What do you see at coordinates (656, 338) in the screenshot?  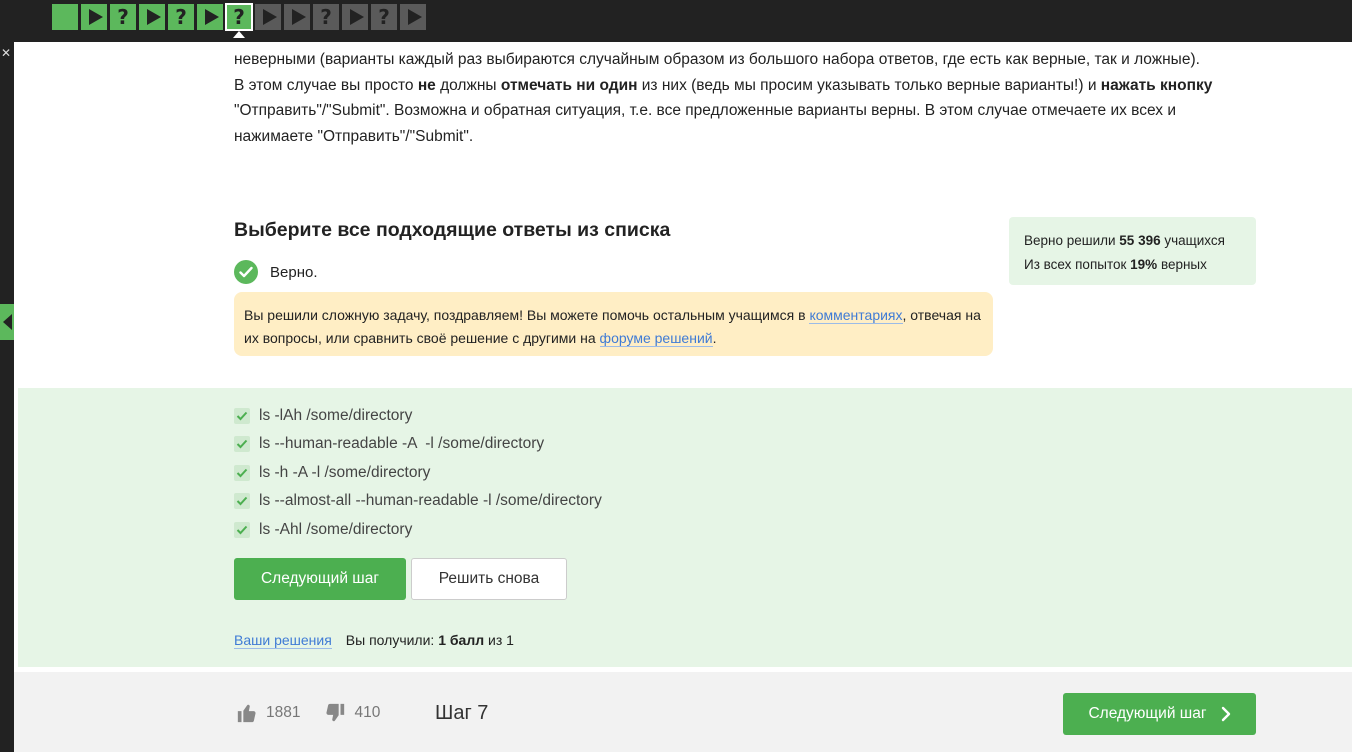 I see `solutions-forum-link: форуме решений` at bounding box center [656, 338].